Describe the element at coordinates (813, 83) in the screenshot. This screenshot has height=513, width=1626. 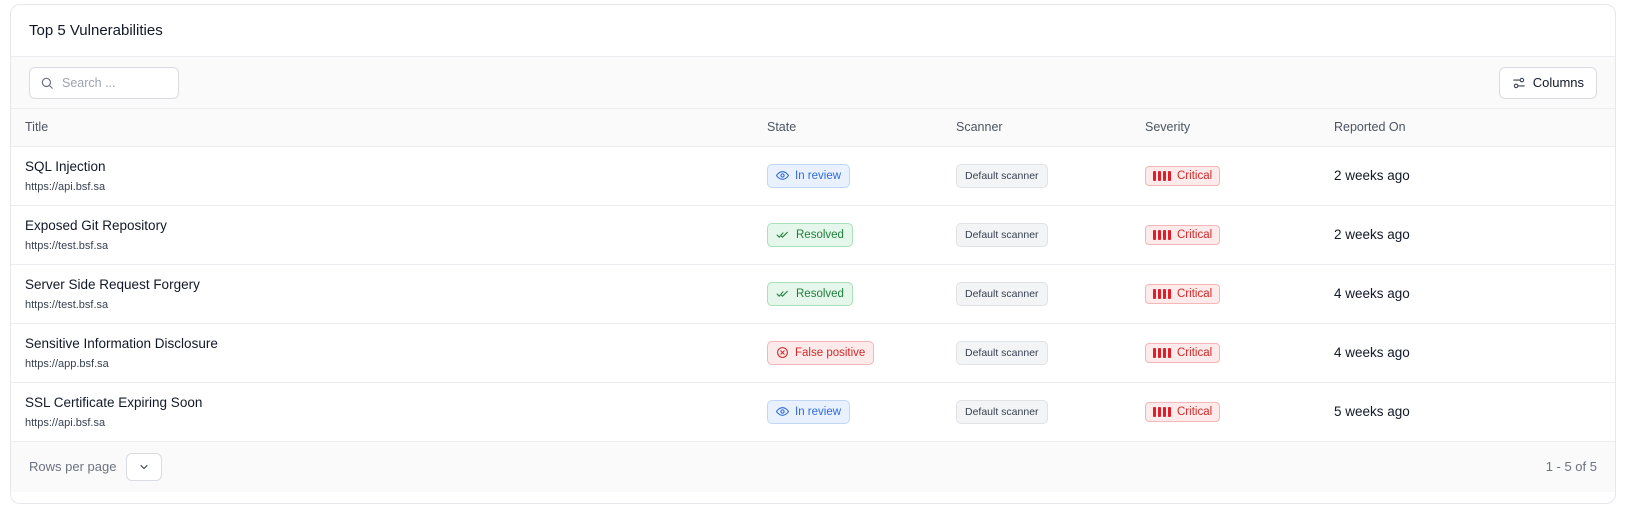
I see `table-toolbar: Columns` at that location.